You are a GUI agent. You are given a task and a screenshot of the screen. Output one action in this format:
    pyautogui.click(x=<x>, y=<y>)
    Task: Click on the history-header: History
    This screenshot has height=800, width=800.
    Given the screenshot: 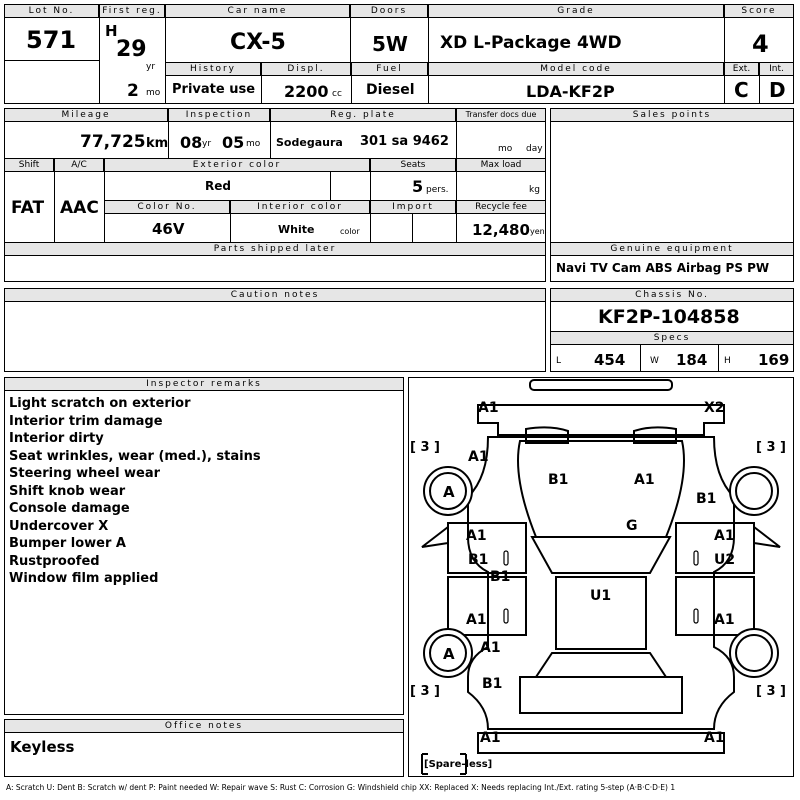 What is the action you would take?
    pyautogui.click(x=213, y=69)
    